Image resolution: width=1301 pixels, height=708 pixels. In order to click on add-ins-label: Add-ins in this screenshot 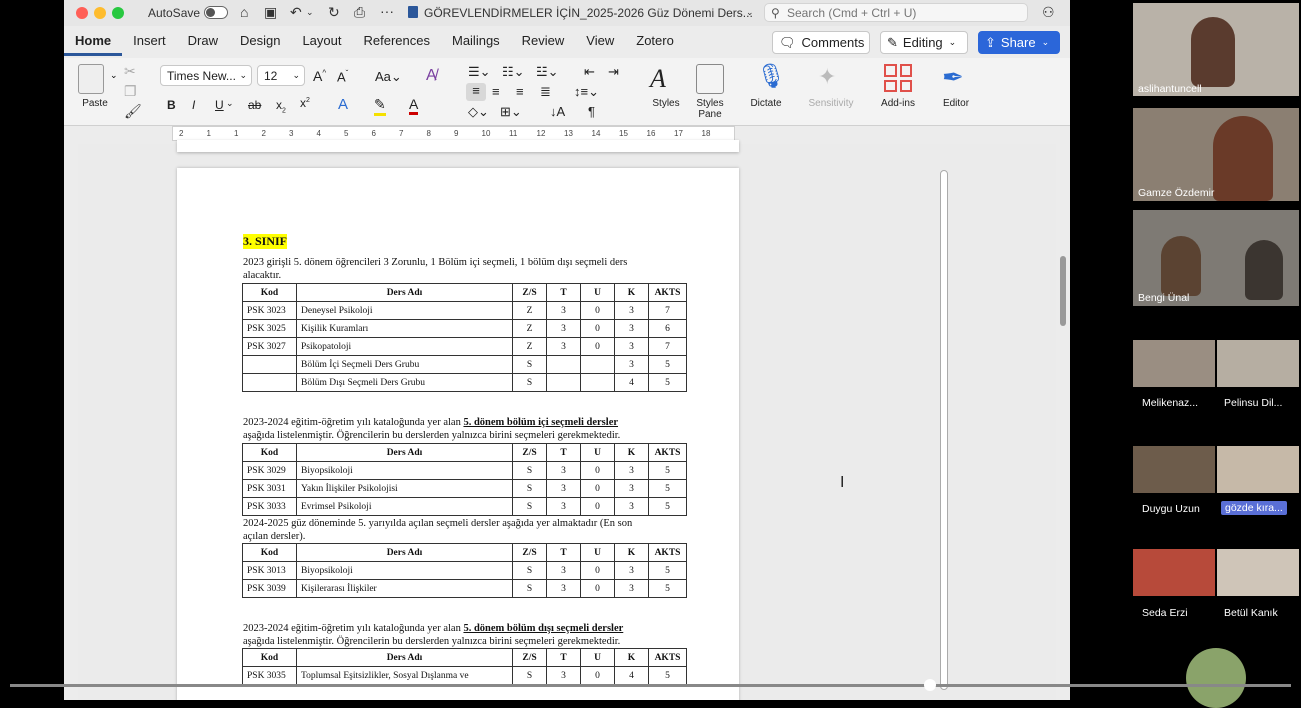, I will do `click(898, 103)`.